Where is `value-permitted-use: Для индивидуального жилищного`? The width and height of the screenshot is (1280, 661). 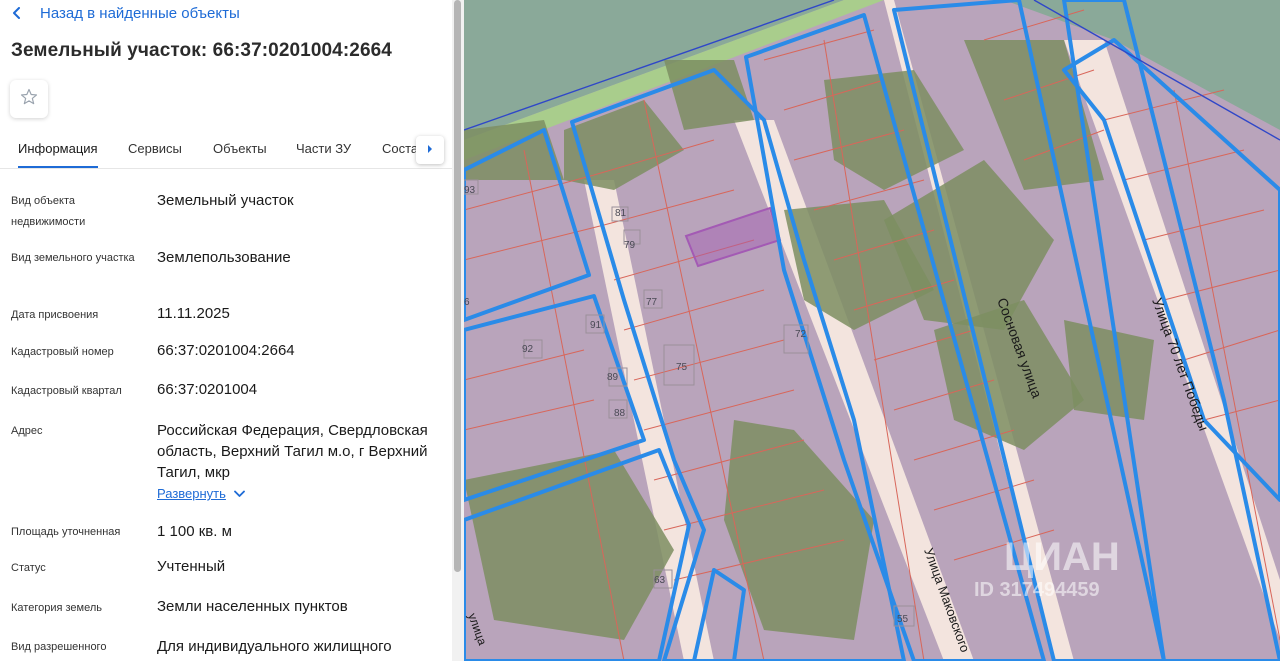 value-permitted-use: Для индивидуального жилищного is located at coordinates (274, 646).